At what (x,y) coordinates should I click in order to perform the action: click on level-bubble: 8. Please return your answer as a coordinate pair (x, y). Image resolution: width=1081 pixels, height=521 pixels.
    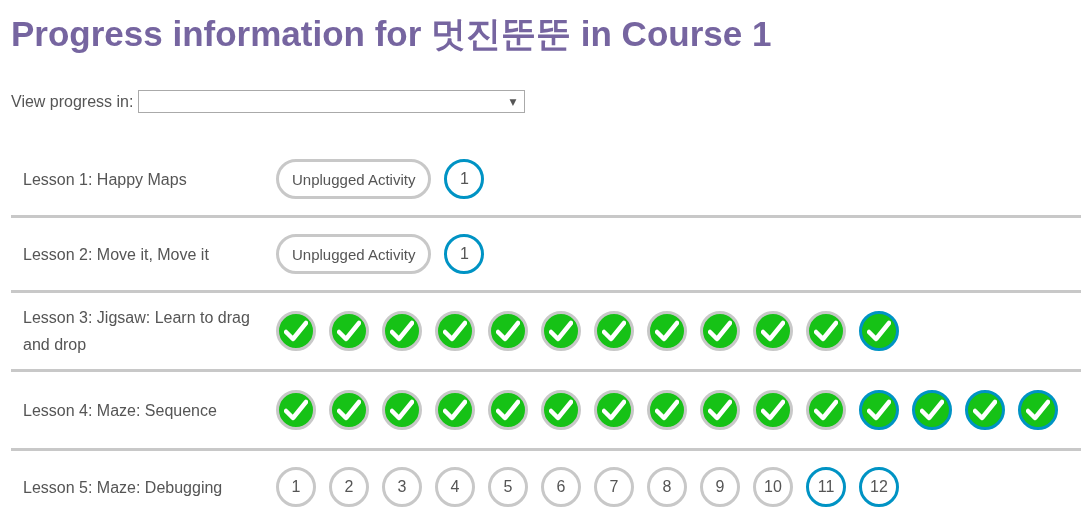
    Looking at the image, I should click on (667, 487).